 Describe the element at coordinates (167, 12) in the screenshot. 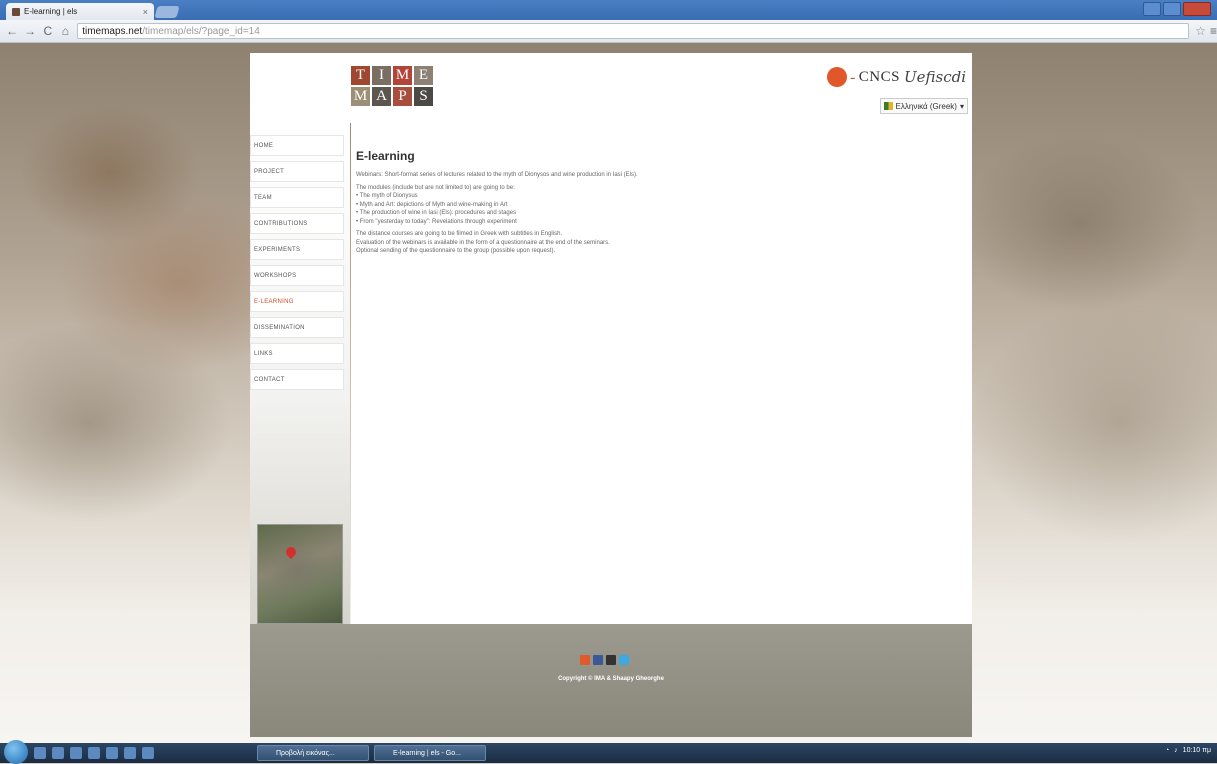

I see `new-tab-button` at that location.